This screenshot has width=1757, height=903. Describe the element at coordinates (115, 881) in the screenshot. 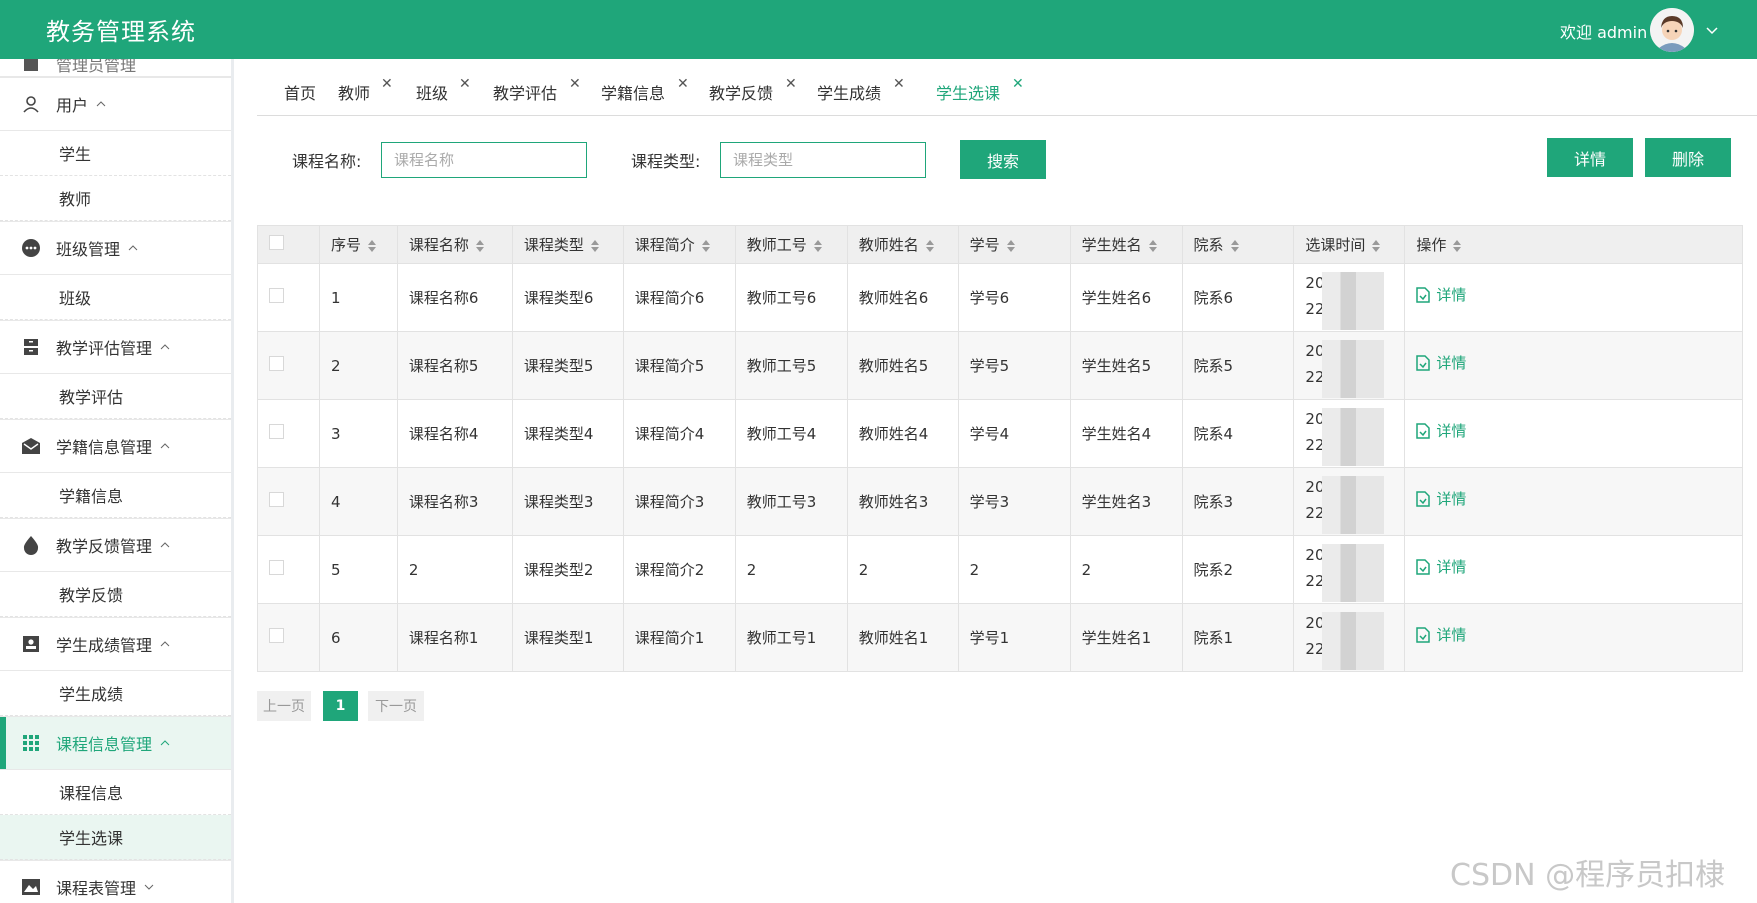

I see `sidebar-group-schedule: 课程表管理` at that location.